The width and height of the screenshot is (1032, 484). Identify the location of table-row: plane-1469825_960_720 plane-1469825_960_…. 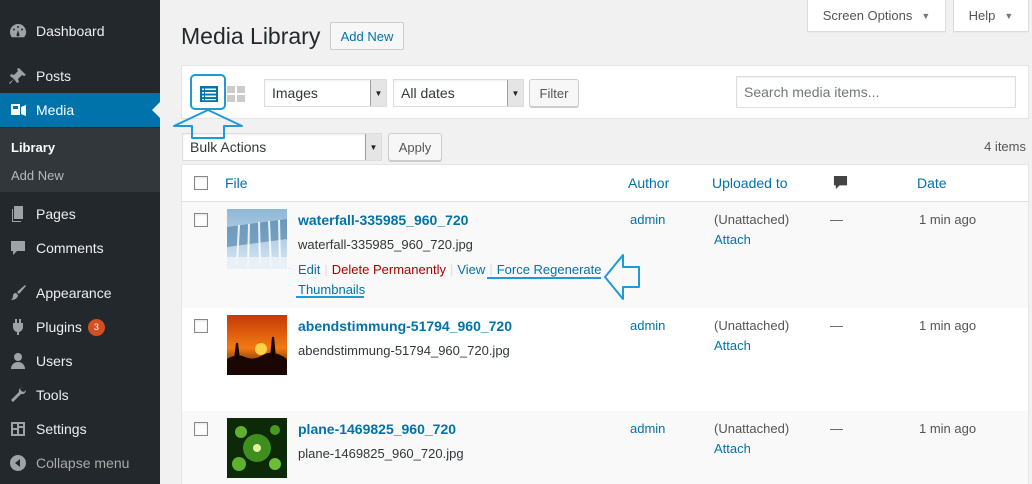
(605, 447).